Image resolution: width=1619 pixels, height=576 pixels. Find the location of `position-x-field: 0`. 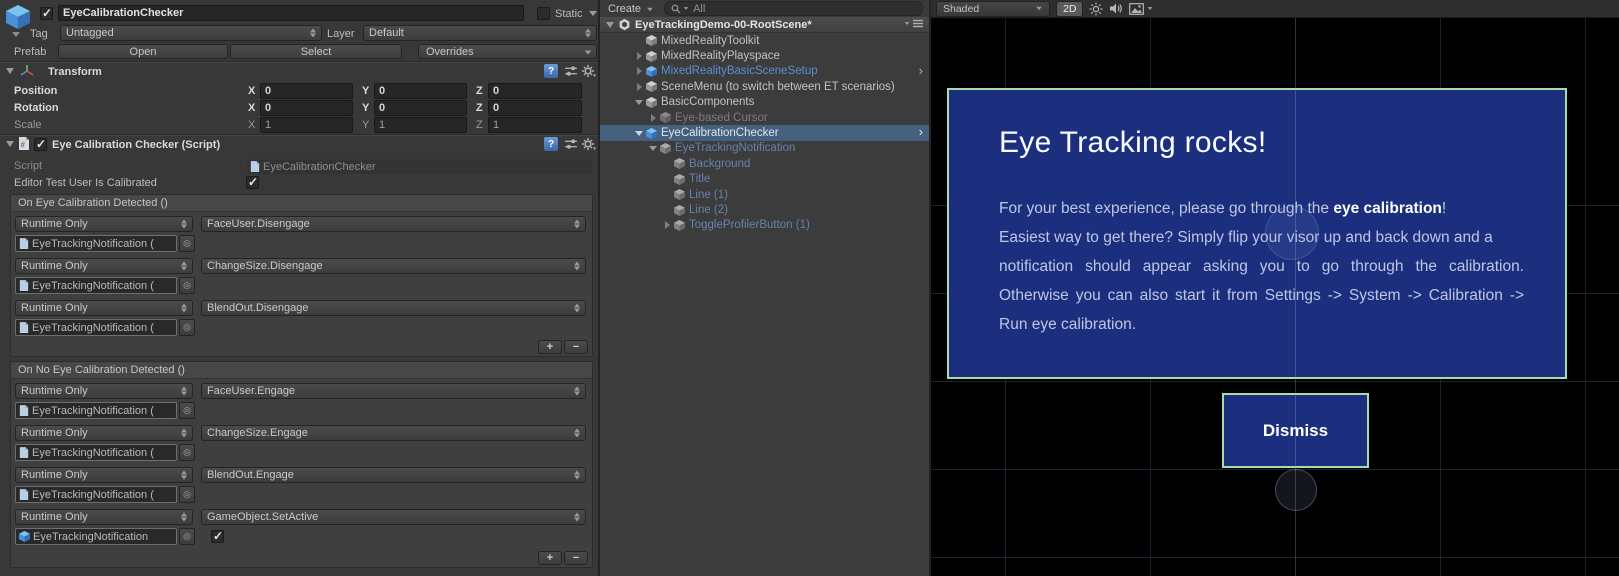

position-x-field: 0 is located at coordinates (306, 91).